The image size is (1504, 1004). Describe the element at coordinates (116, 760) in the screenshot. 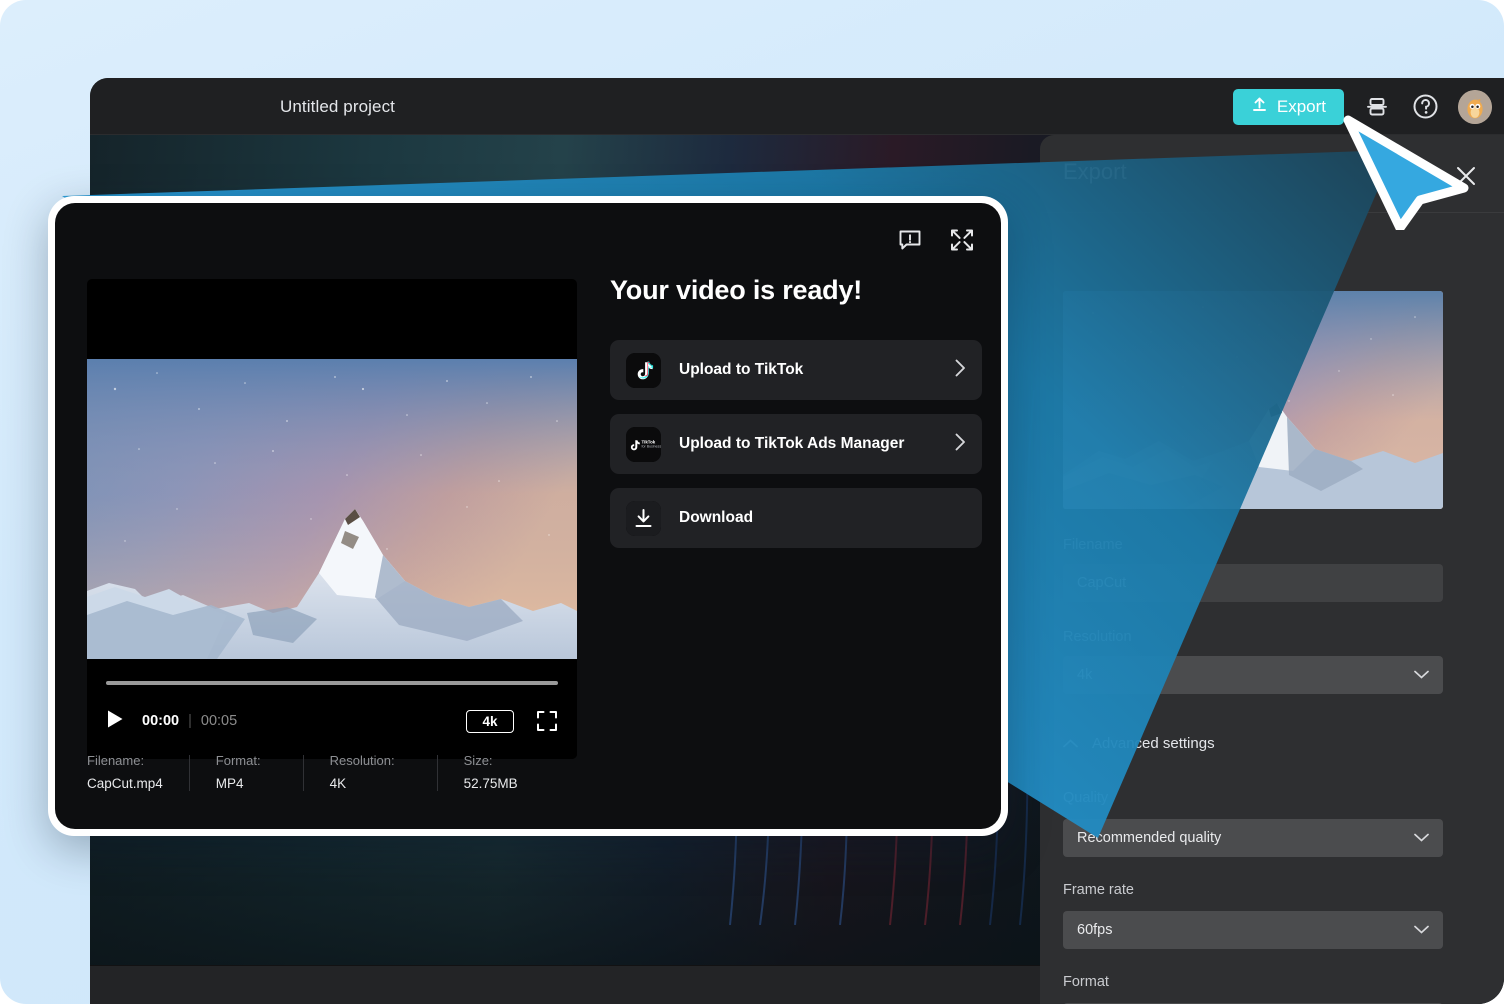

I see `meta-key: Filename:` at that location.